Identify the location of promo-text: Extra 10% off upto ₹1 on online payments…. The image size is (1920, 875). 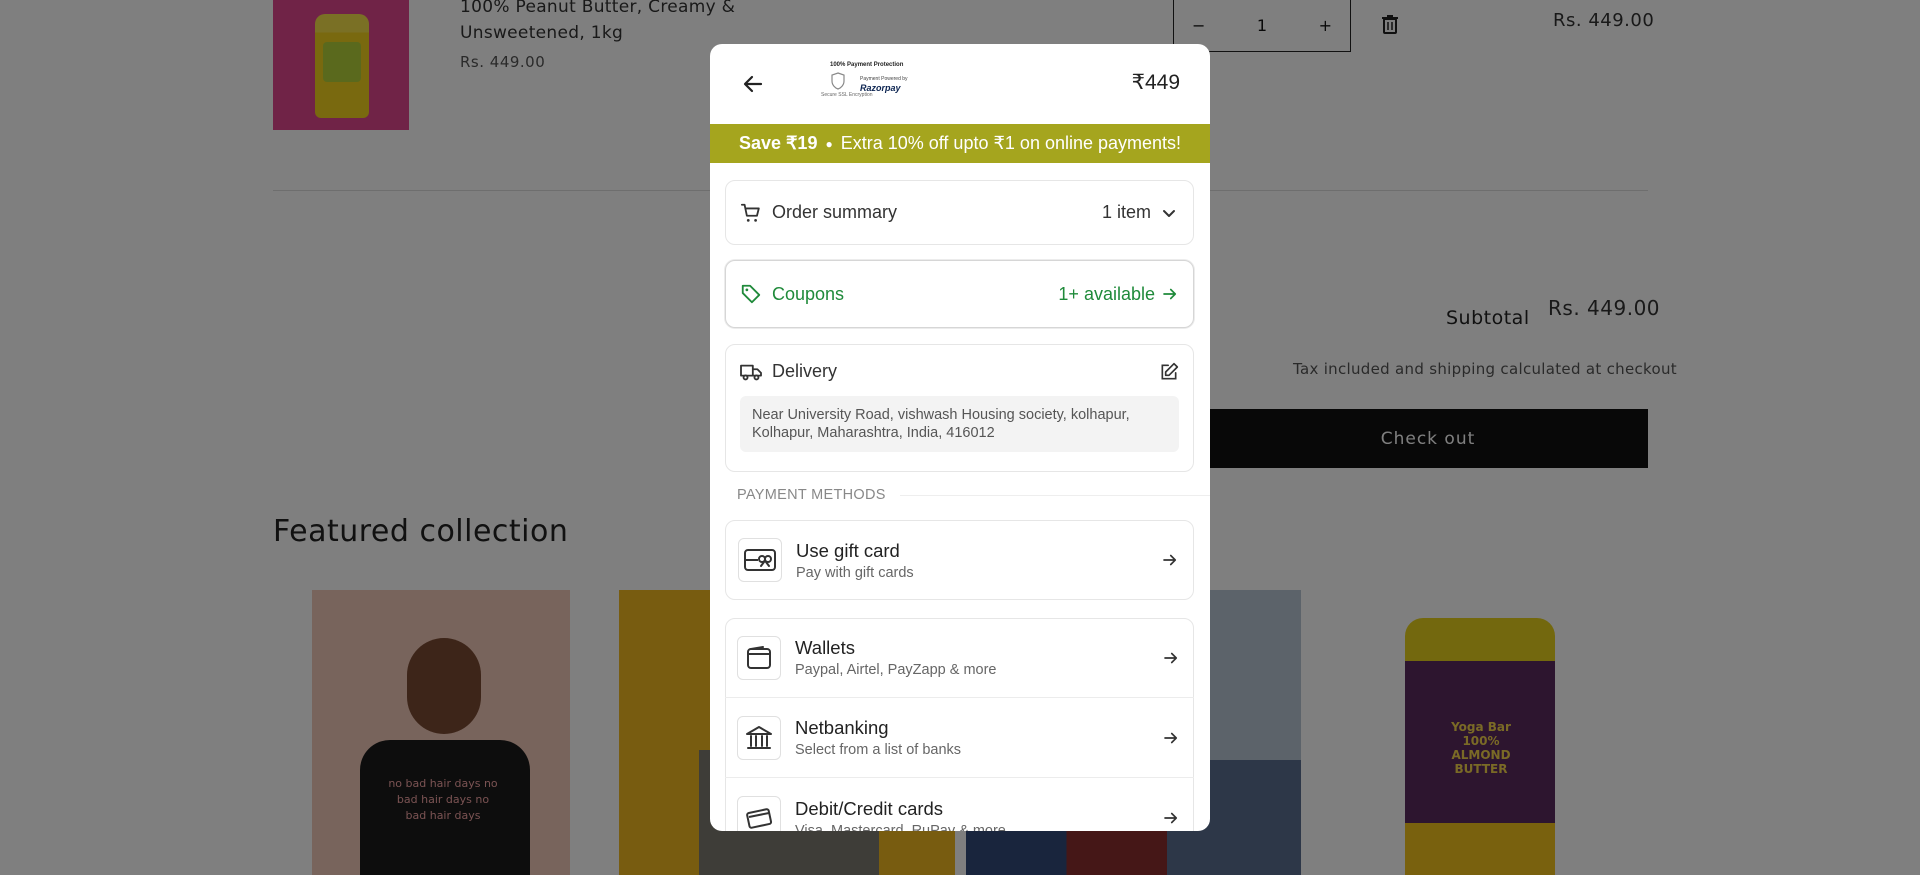
(1011, 143).